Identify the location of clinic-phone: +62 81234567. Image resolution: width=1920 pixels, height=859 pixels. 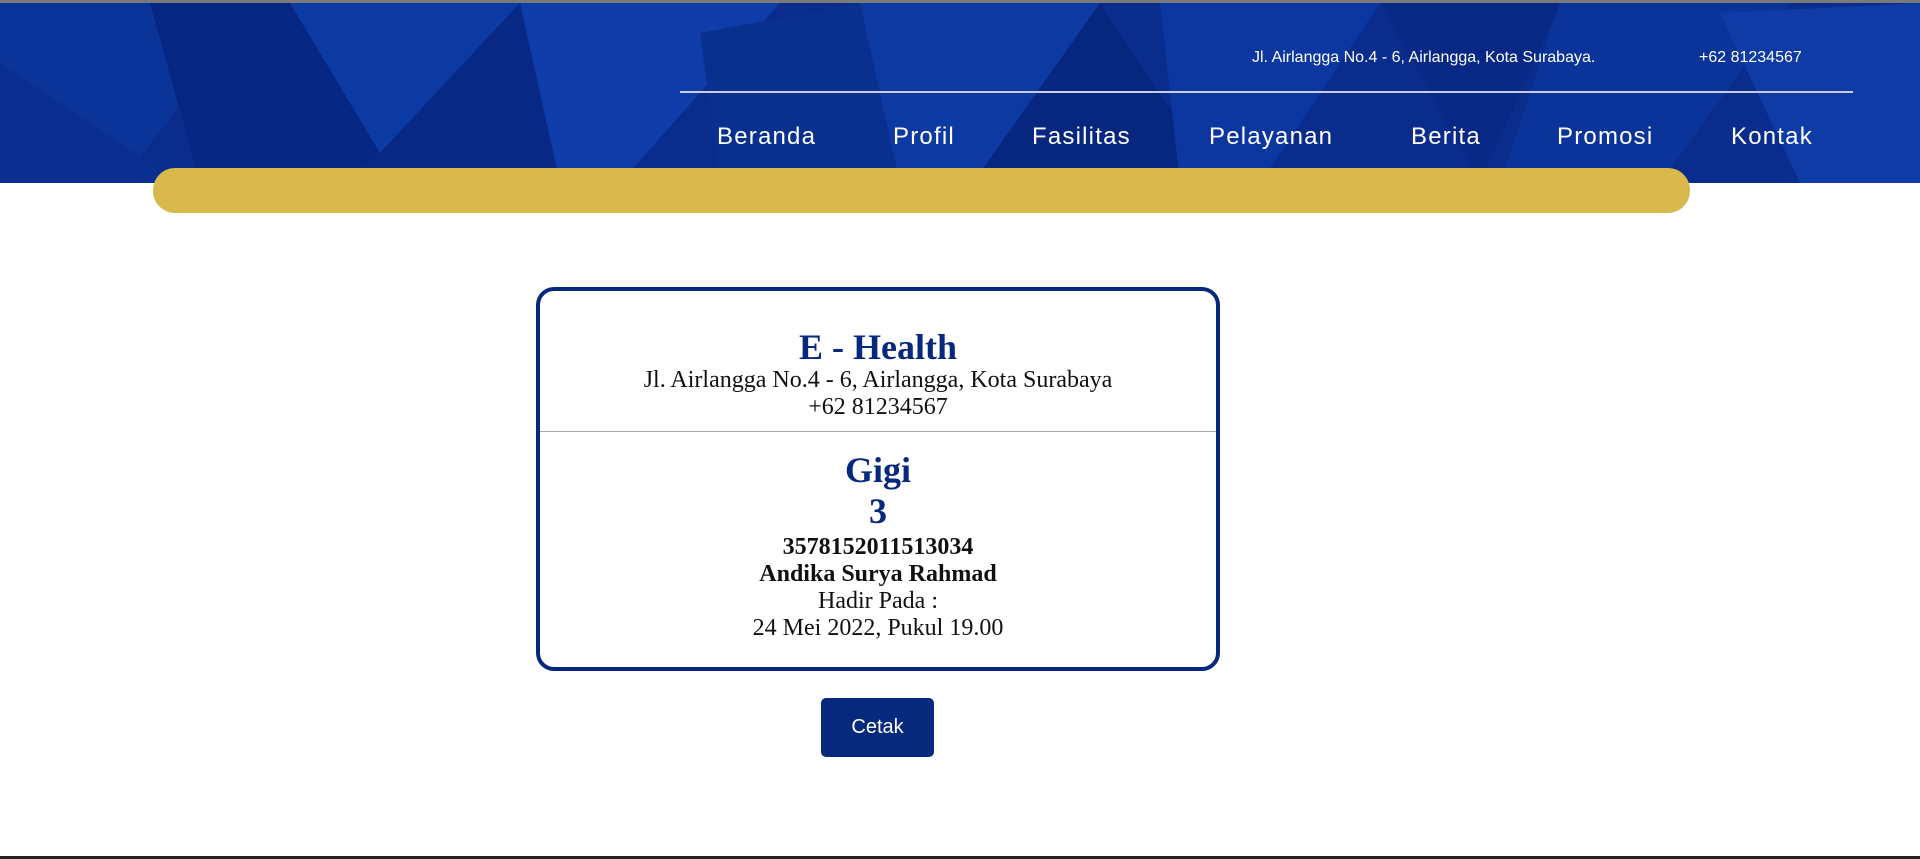
(878, 407).